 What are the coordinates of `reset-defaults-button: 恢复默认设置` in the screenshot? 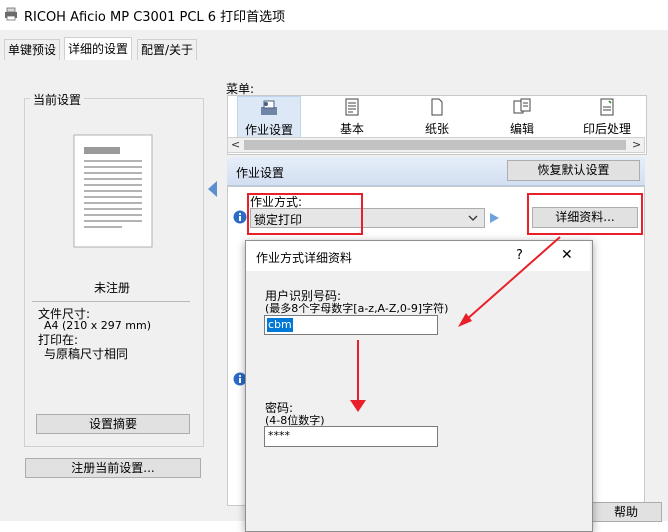 It's located at (573, 170).